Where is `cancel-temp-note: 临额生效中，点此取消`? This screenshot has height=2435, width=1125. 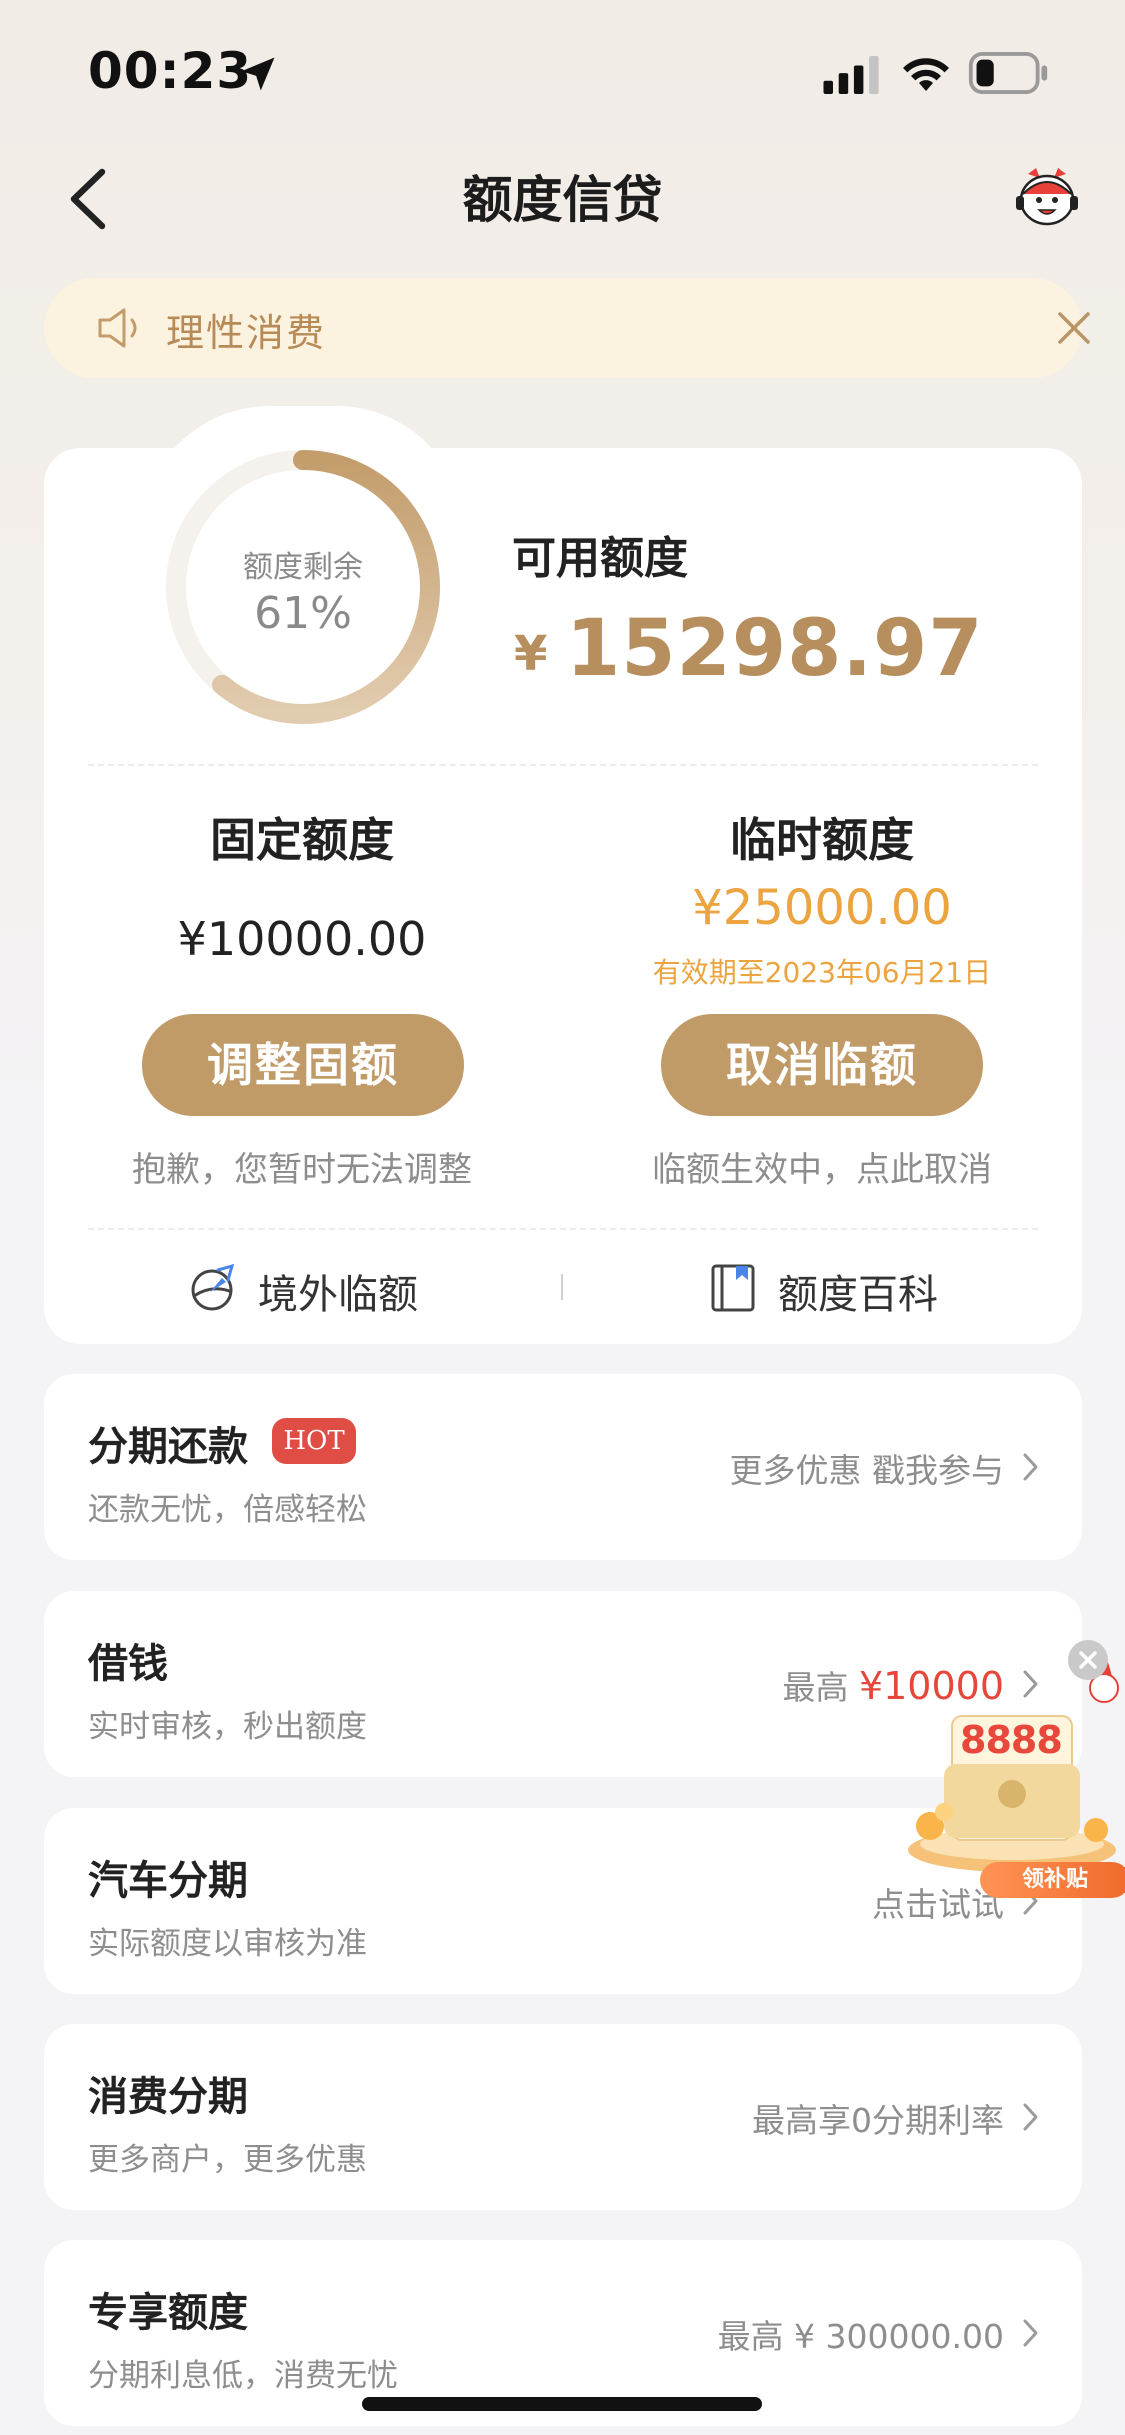 cancel-temp-note: 临额生效中，点此取消 is located at coordinates (822, 1166).